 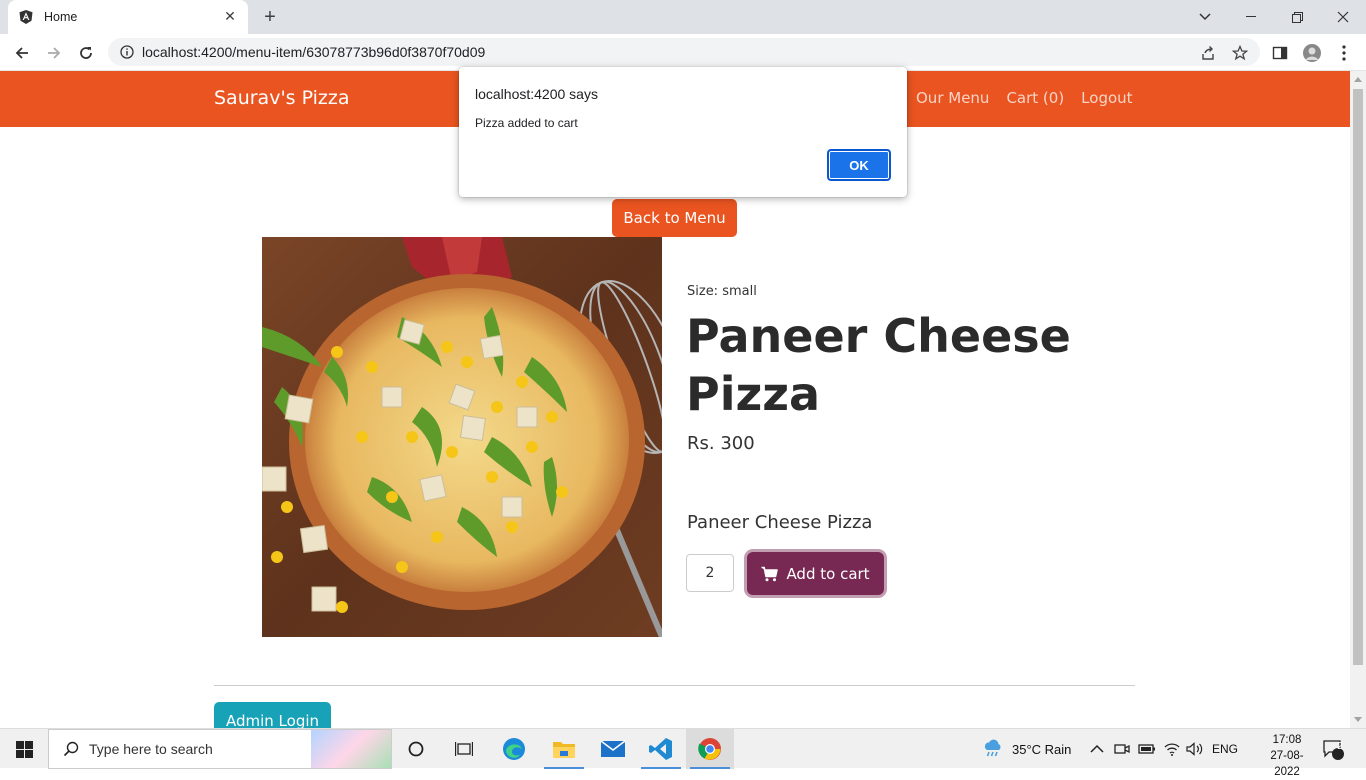 What do you see at coordinates (351, 749) in the screenshot?
I see `search-highlight-image` at bounding box center [351, 749].